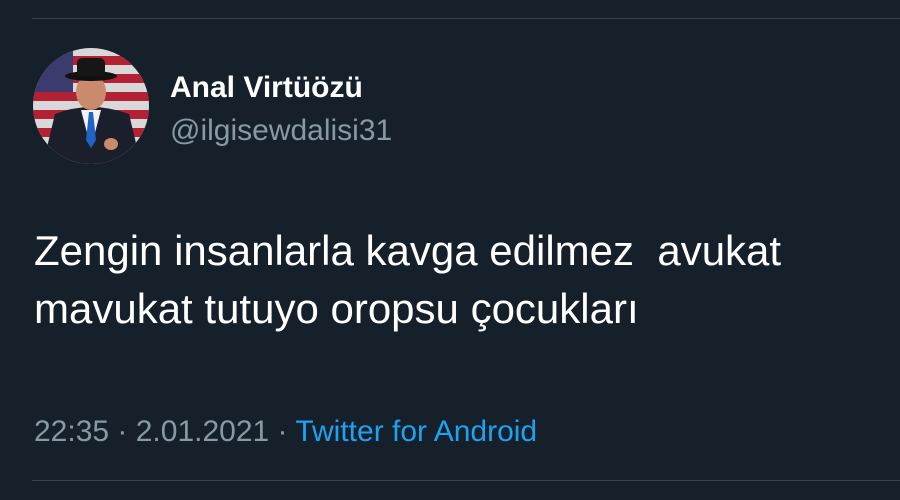  Describe the element at coordinates (202, 431) in the screenshot. I see `tweet-date: 2.01.2021` at that location.